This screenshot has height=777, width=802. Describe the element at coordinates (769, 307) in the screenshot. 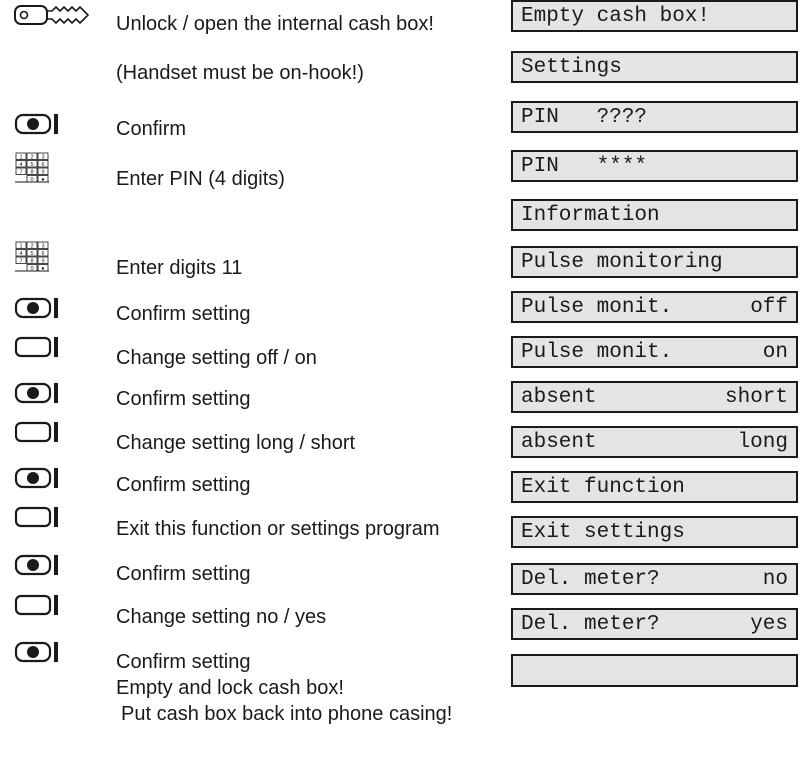

I see `display-text-right: off` at that location.